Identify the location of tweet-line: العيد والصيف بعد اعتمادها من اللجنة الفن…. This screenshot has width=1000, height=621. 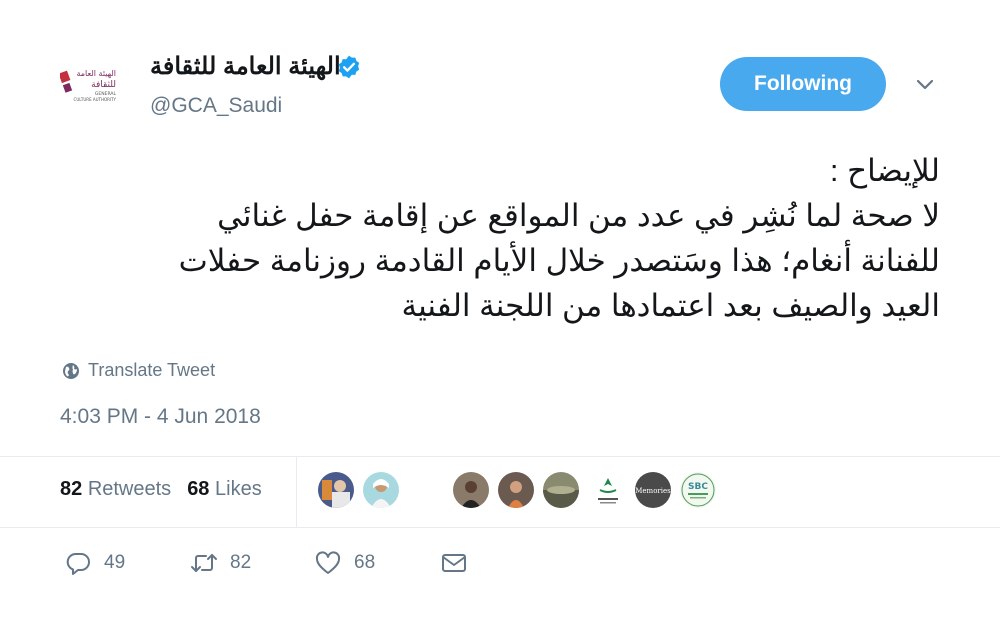
(670, 305).